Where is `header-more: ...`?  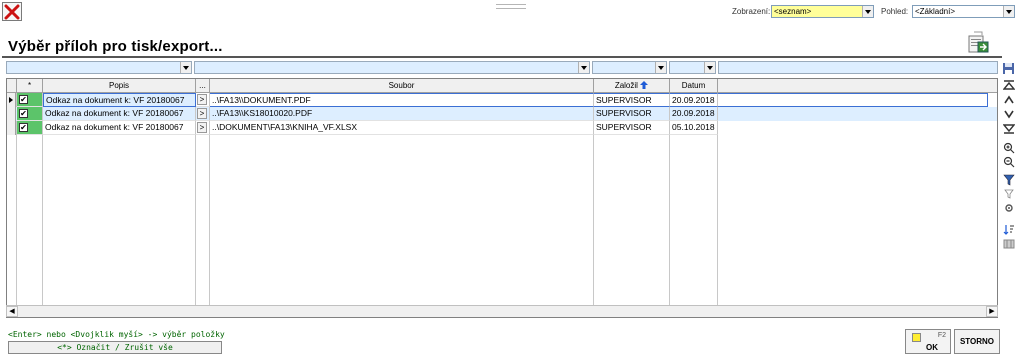 header-more: ... is located at coordinates (203, 86).